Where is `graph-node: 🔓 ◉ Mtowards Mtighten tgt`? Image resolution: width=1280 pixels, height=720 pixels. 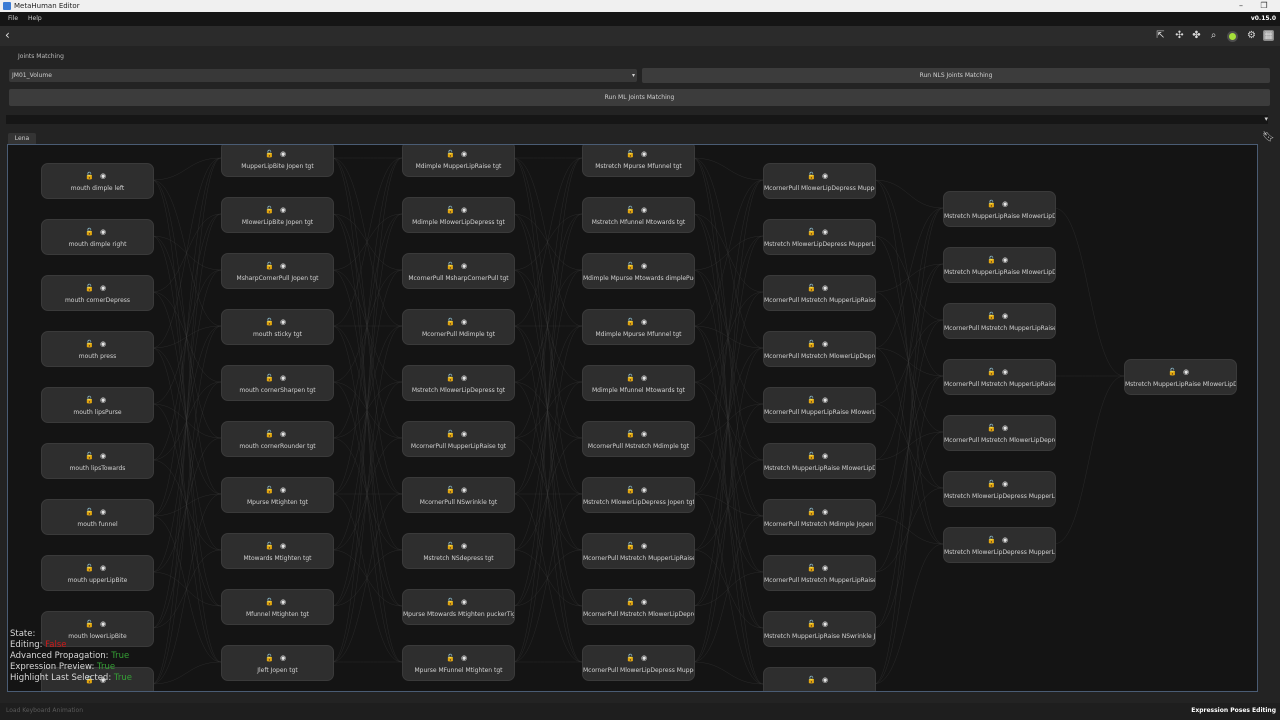 graph-node: 🔓 ◉ Mtowards Mtighten tgt is located at coordinates (277, 551).